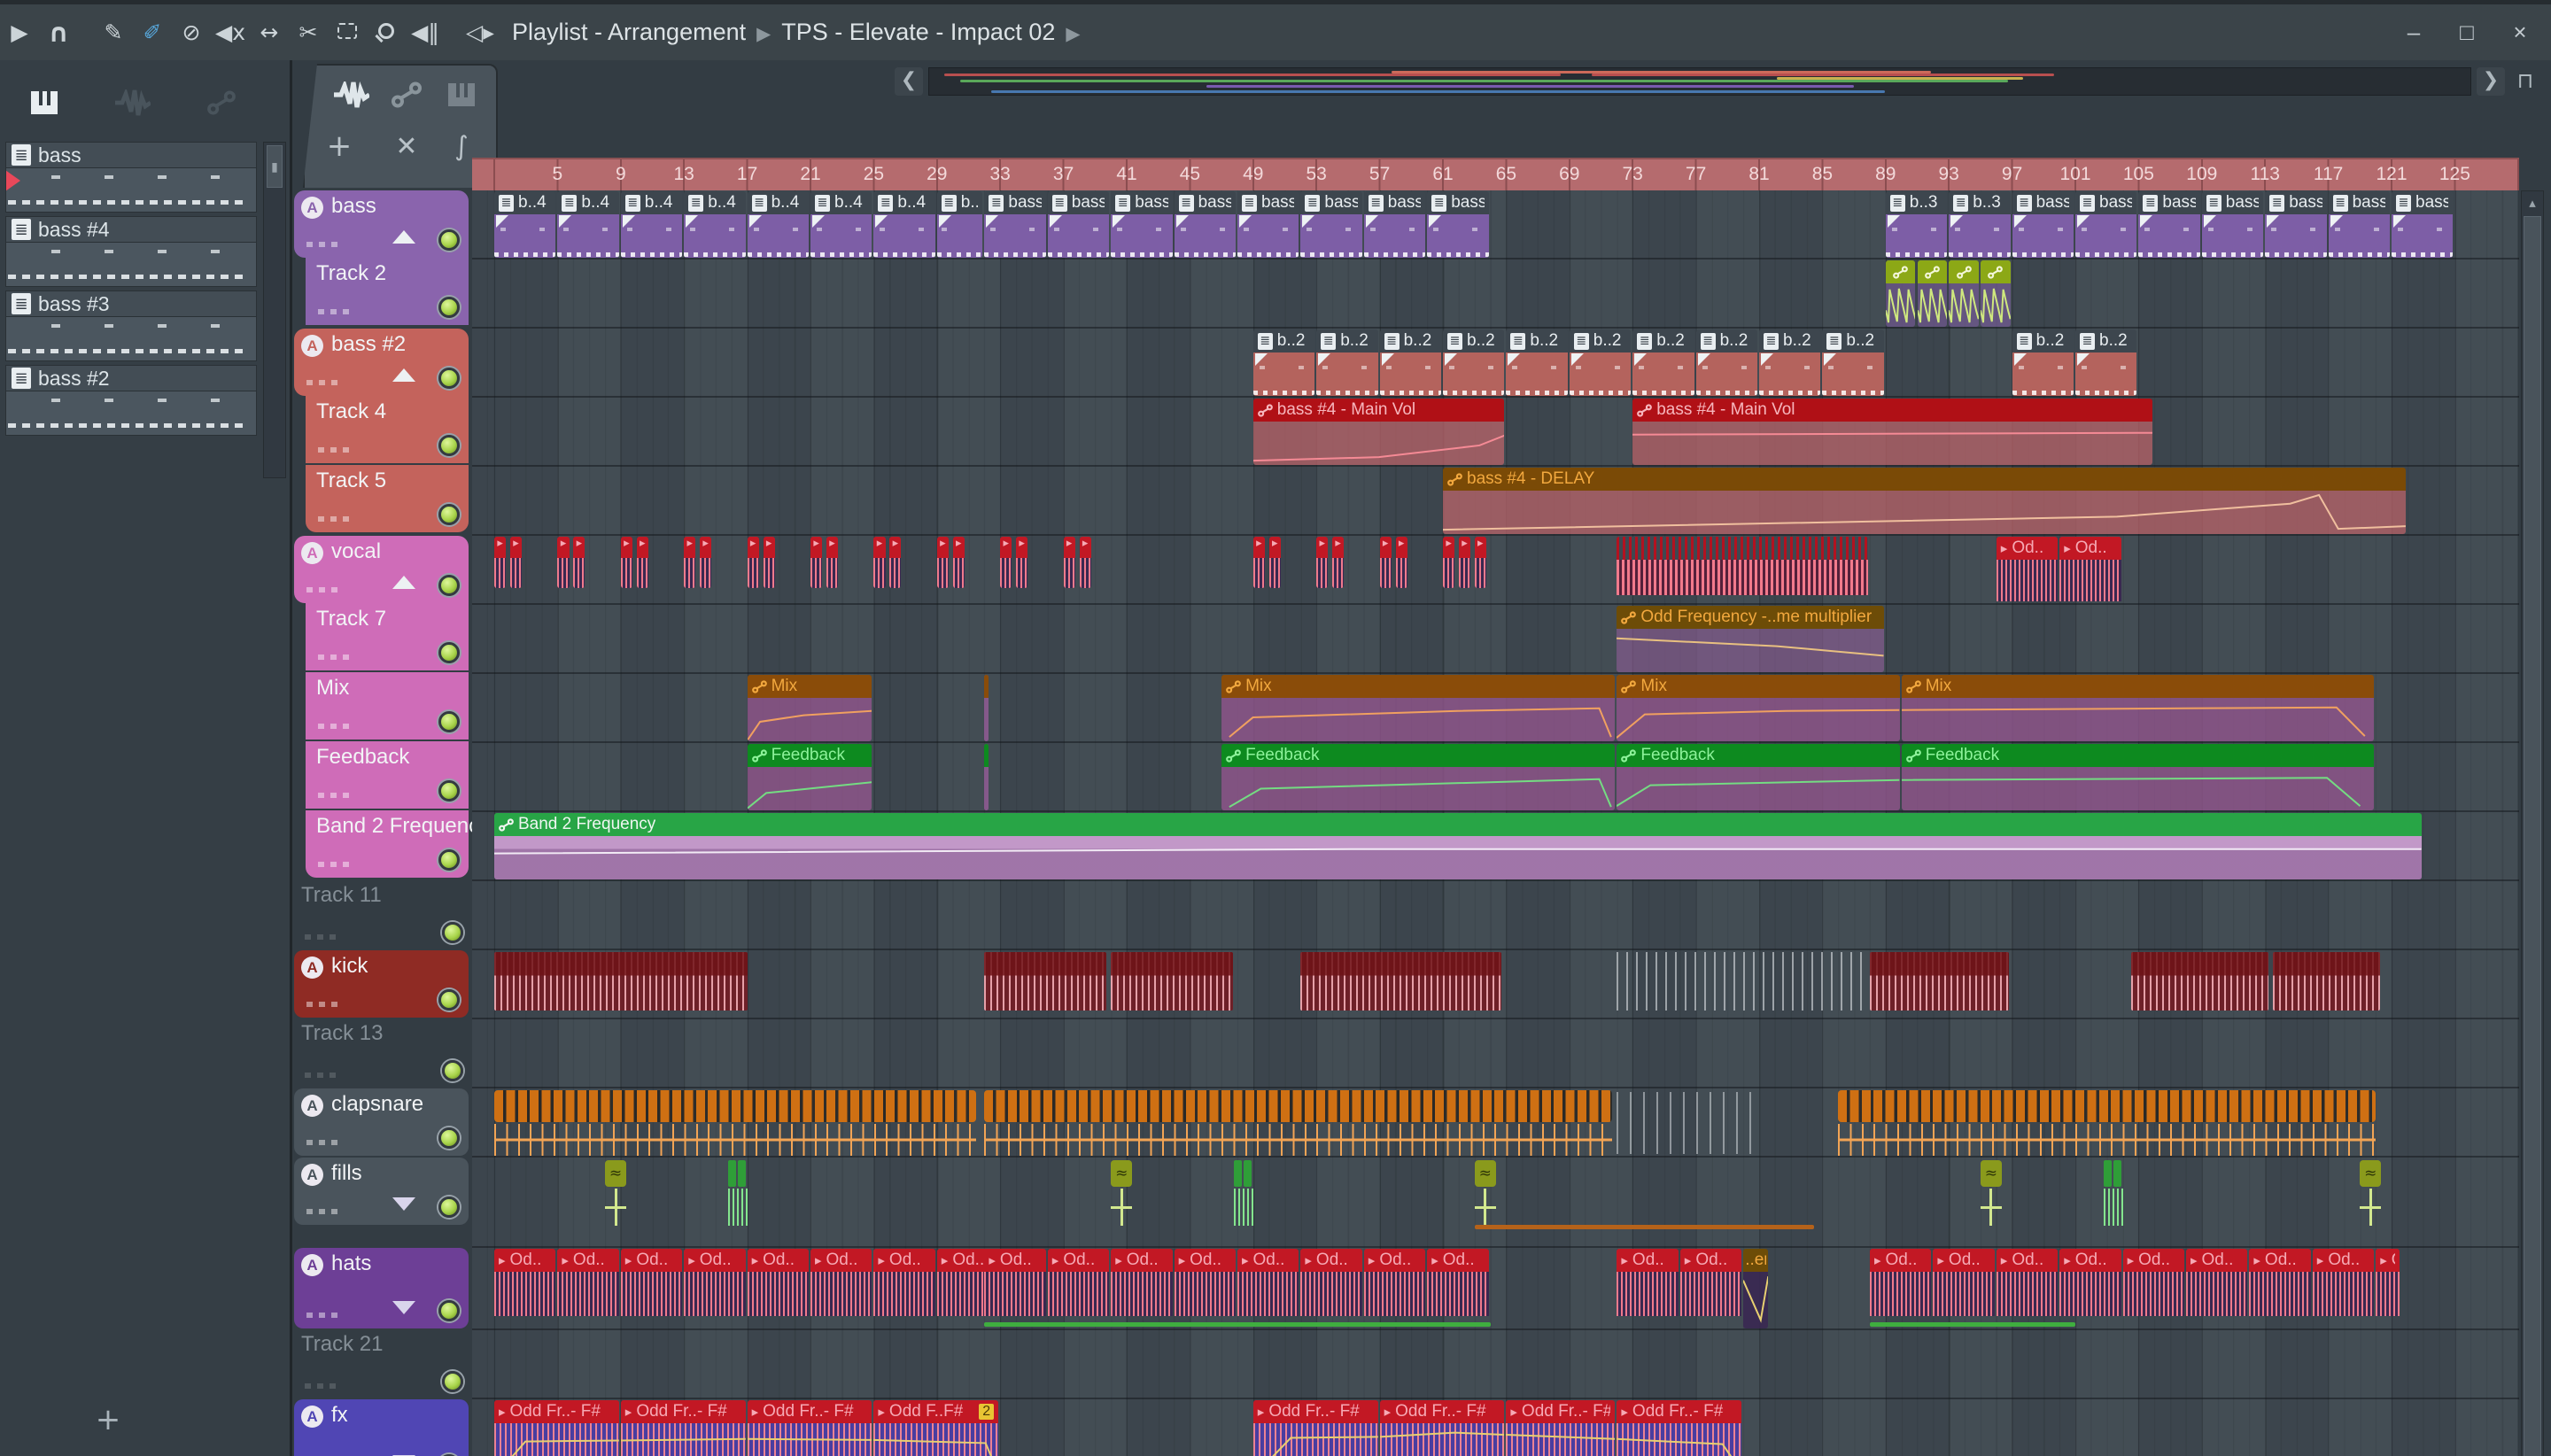 The height and width of the screenshot is (1456, 2551). Describe the element at coordinates (381, 1191) in the screenshot. I see `track-color-block: Afills` at that location.